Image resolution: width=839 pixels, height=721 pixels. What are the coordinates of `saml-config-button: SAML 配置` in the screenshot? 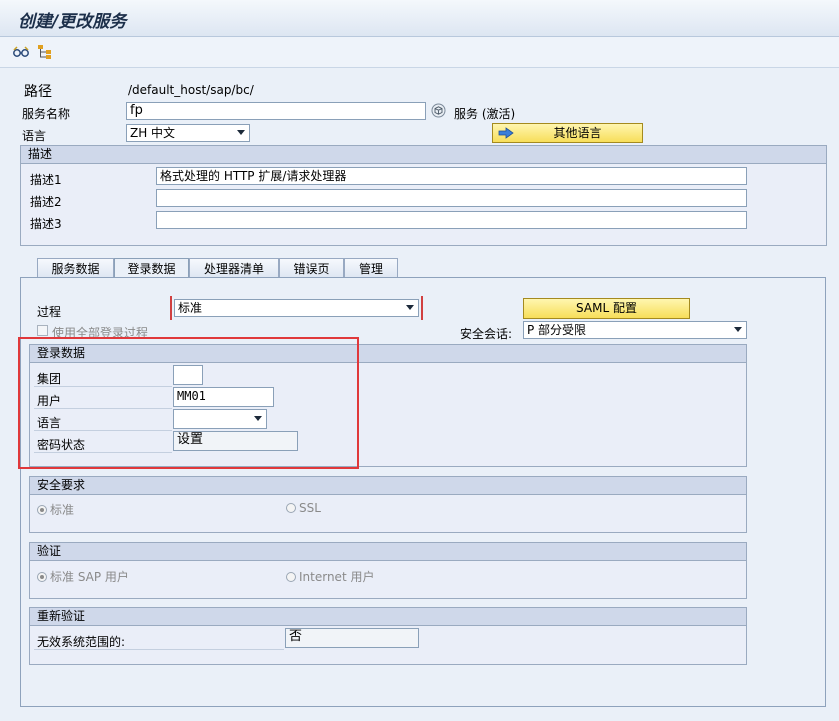 It's located at (606, 308).